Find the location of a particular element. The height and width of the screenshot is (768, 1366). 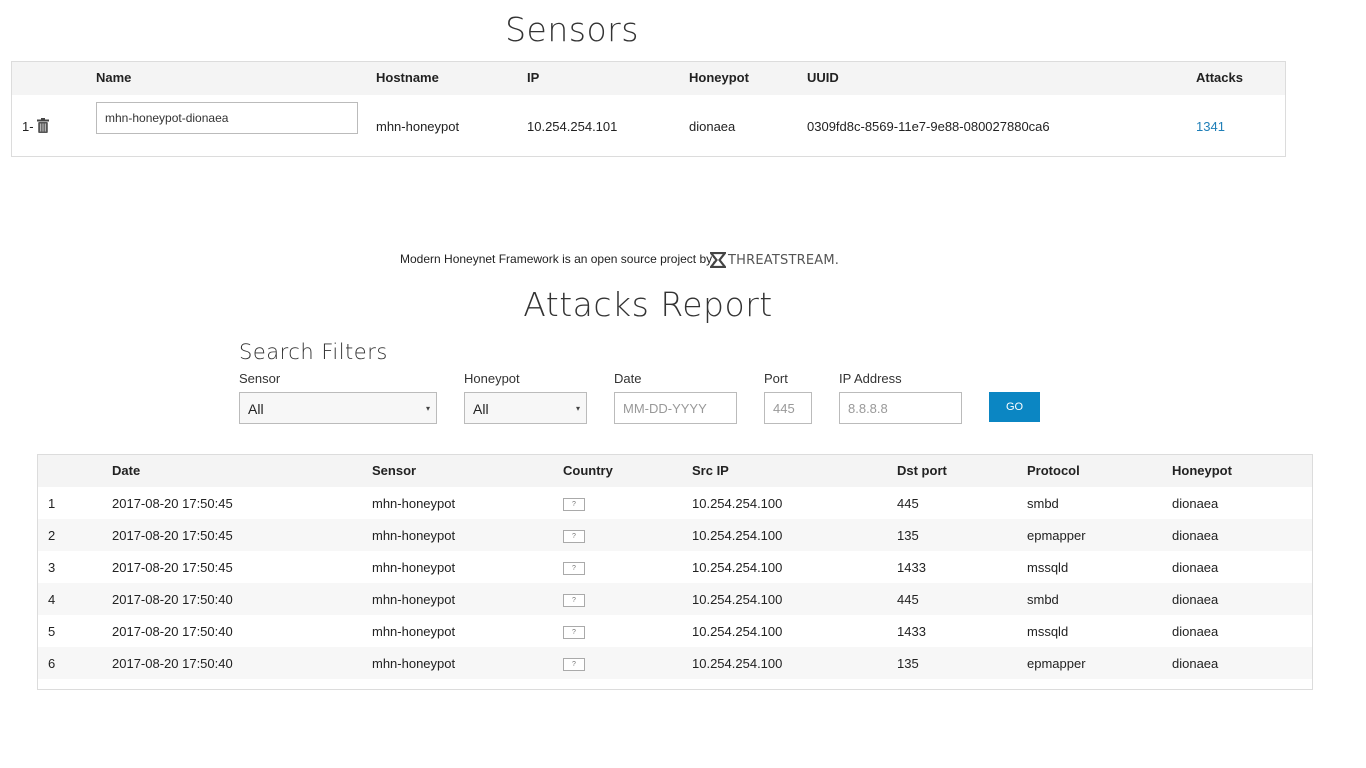

row-number: 2 is located at coordinates (52, 535).